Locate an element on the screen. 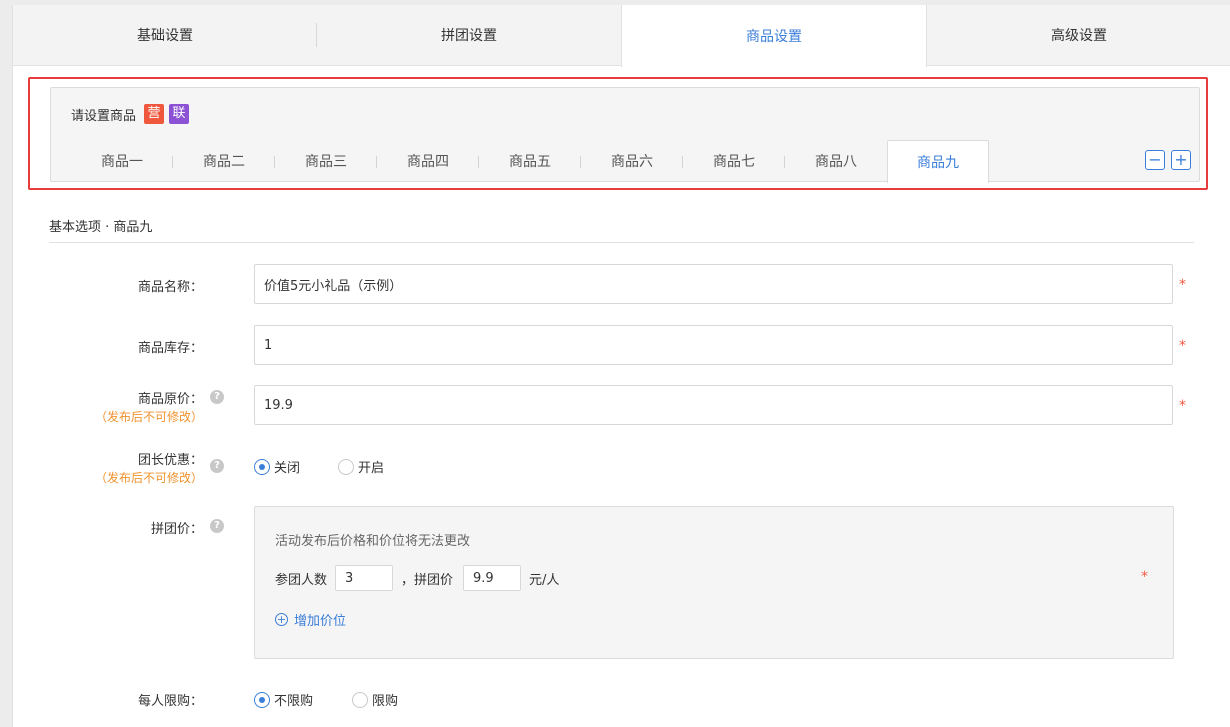 The height and width of the screenshot is (727, 1230). leader-discount-off-radio: 关闭 is located at coordinates (277, 466).